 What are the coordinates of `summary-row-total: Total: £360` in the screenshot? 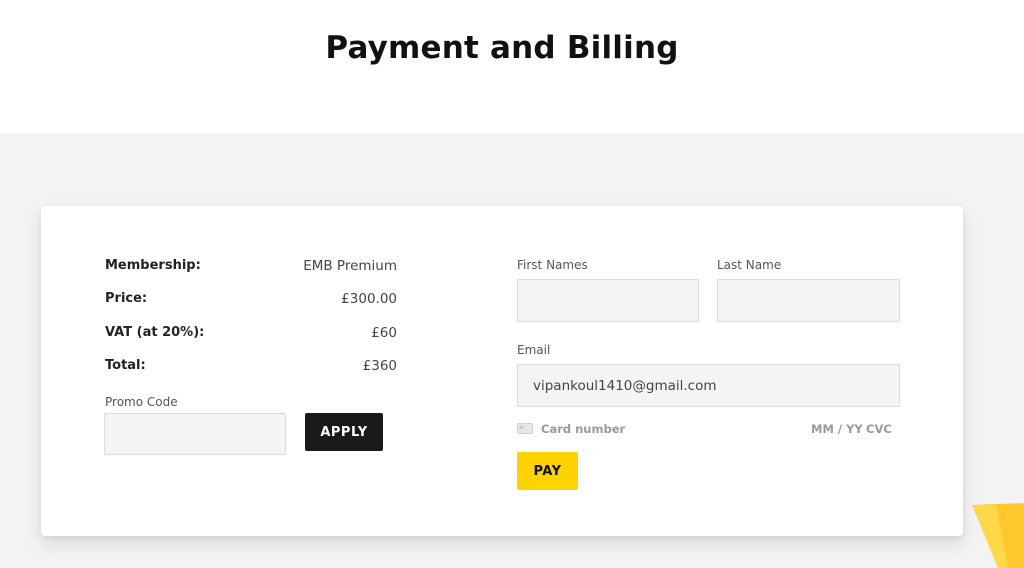 It's located at (251, 368).